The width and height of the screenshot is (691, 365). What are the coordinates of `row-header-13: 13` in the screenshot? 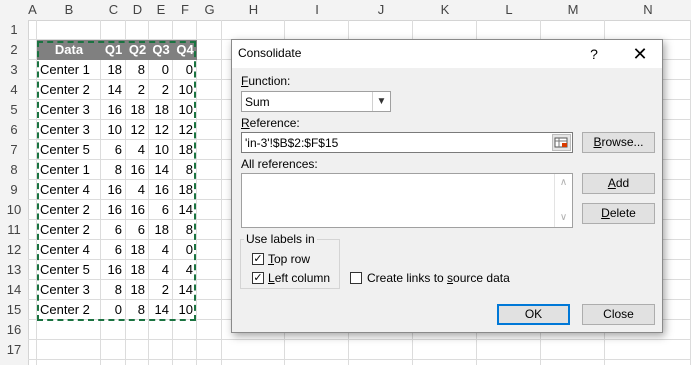 It's located at (14, 270).